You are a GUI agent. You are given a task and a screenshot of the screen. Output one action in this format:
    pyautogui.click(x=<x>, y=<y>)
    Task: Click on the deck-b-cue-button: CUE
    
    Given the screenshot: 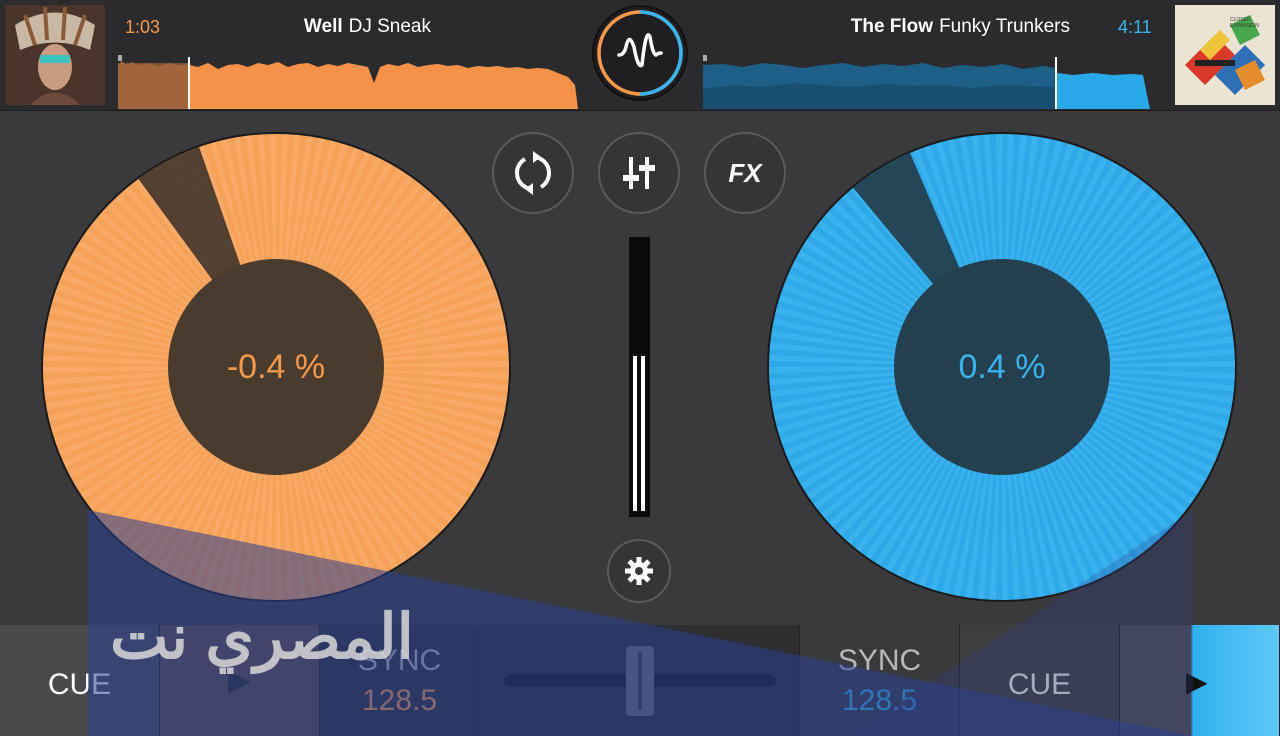 What is the action you would take?
    pyautogui.click(x=1040, y=680)
    